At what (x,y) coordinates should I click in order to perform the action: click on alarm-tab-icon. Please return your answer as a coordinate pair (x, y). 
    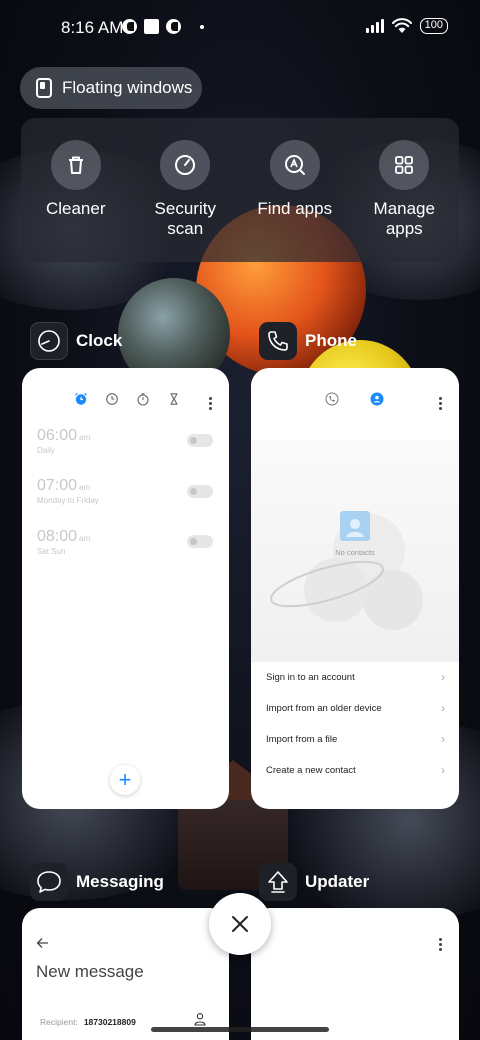
    Looking at the image, I should click on (81, 399).